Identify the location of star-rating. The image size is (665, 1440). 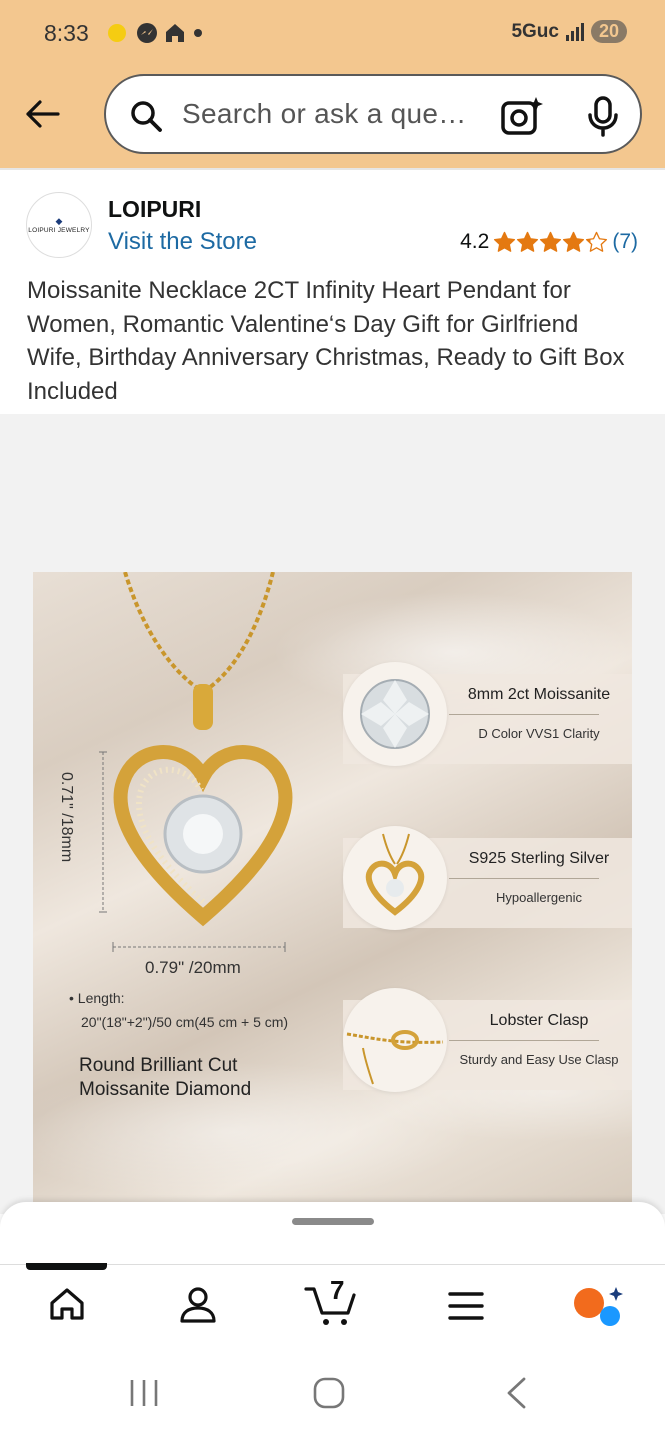
(550, 242).